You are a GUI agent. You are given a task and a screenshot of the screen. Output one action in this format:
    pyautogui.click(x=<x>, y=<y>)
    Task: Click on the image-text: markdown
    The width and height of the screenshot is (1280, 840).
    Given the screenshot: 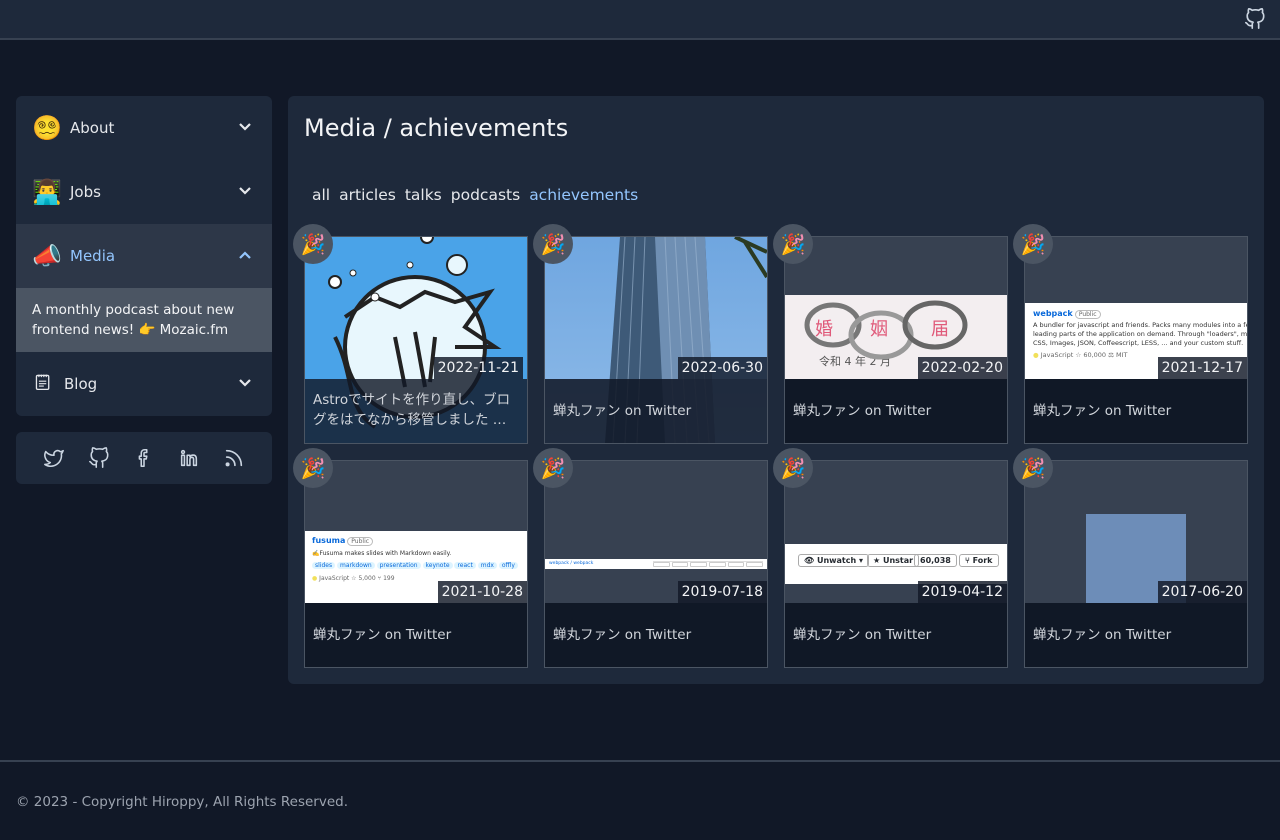 What is the action you would take?
    pyautogui.click(x=356, y=565)
    